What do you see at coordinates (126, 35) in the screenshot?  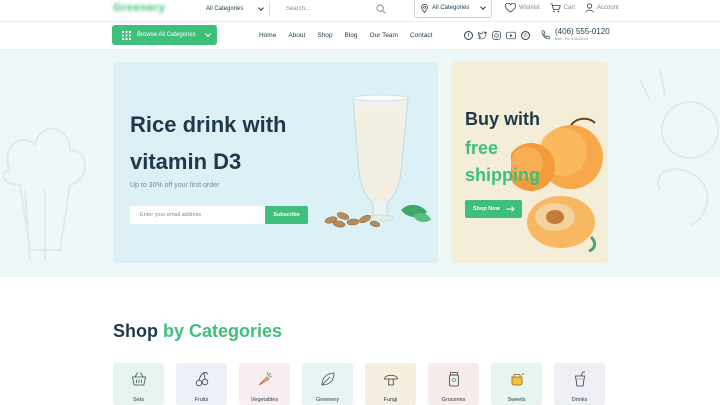 I see `grid-icon` at bounding box center [126, 35].